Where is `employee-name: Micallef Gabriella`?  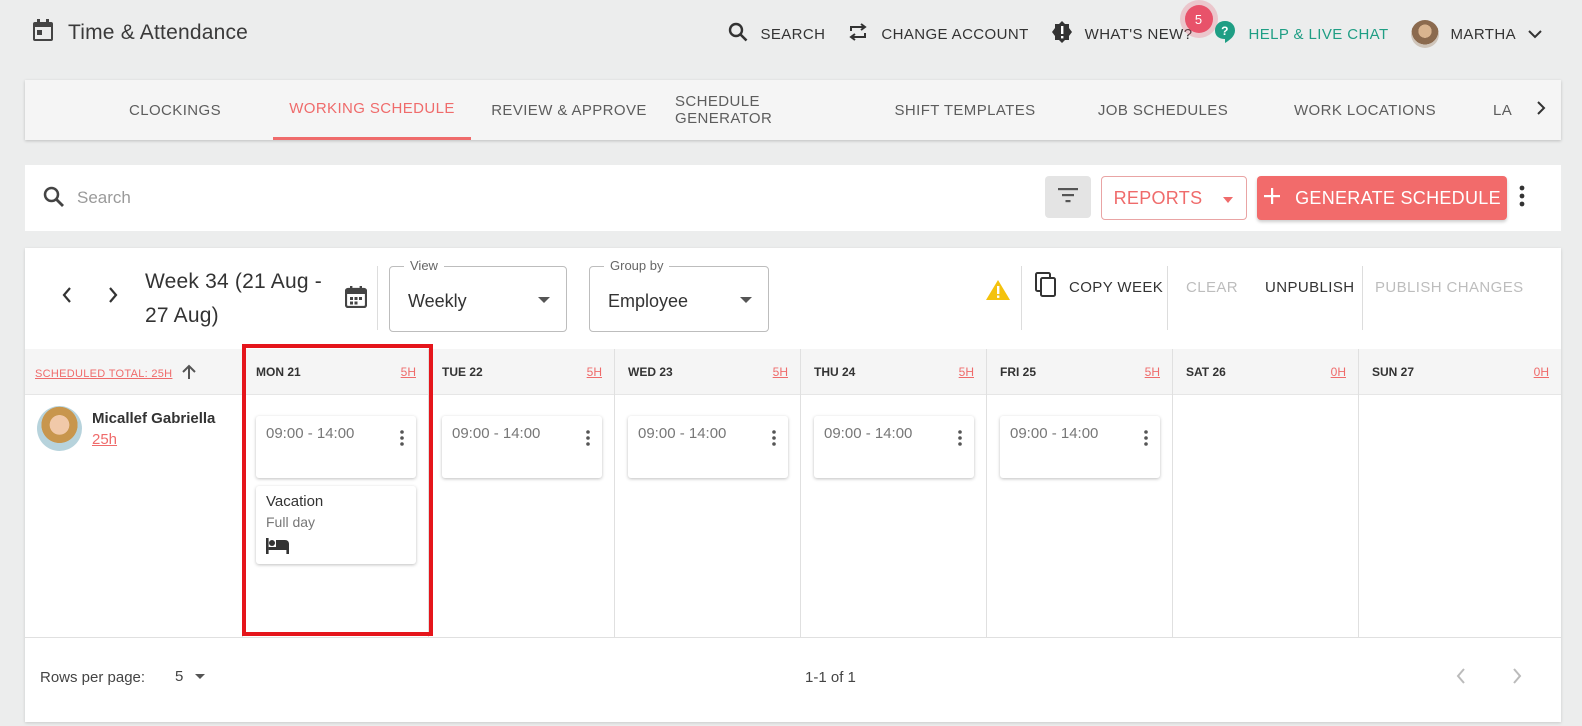
employee-name: Micallef Gabriella is located at coordinates (153, 418).